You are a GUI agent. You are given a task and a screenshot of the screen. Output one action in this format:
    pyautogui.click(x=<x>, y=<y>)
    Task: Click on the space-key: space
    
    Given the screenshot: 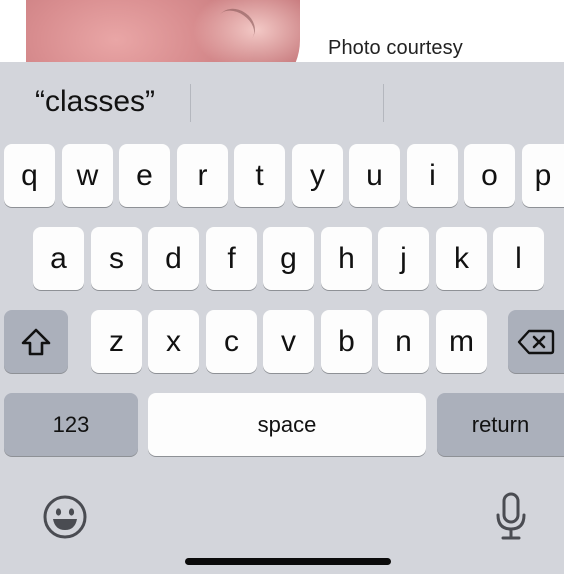 What is the action you would take?
    pyautogui.click(x=287, y=424)
    